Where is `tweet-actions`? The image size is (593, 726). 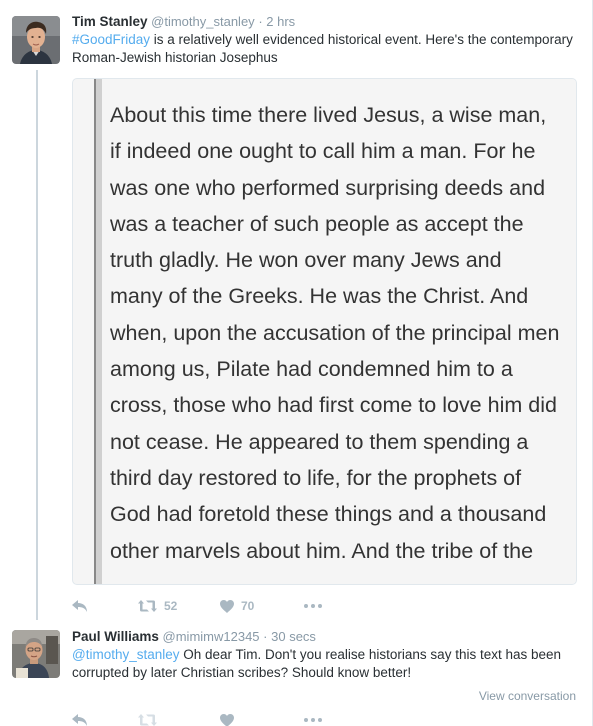
tweet-actions is located at coordinates (211, 718).